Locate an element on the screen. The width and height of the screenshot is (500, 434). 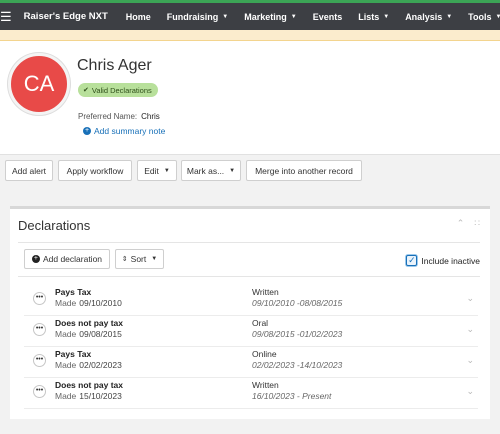
declaration-made: Made 02/02/2023 is located at coordinates (88, 365).